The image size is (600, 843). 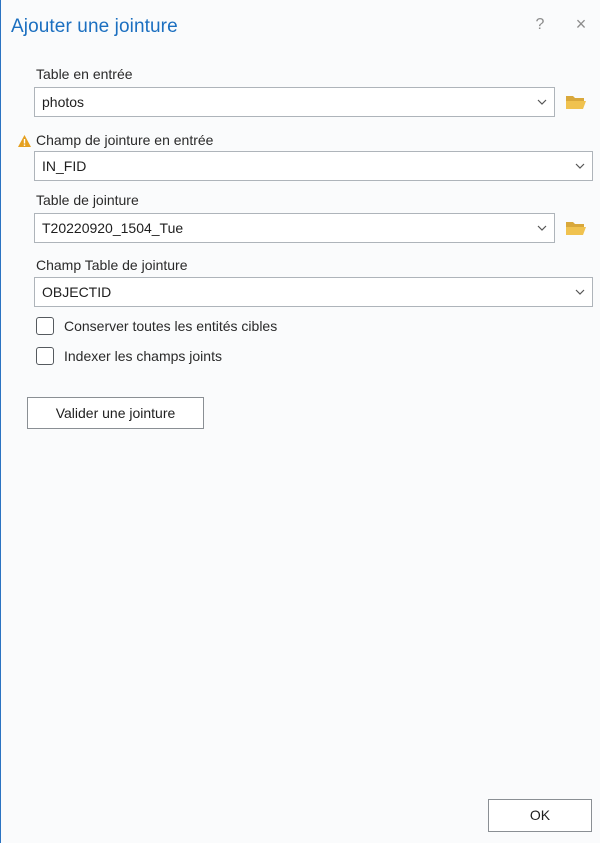 What do you see at coordinates (540, 26) in the screenshot?
I see `help-button: ?` at bounding box center [540, 26].